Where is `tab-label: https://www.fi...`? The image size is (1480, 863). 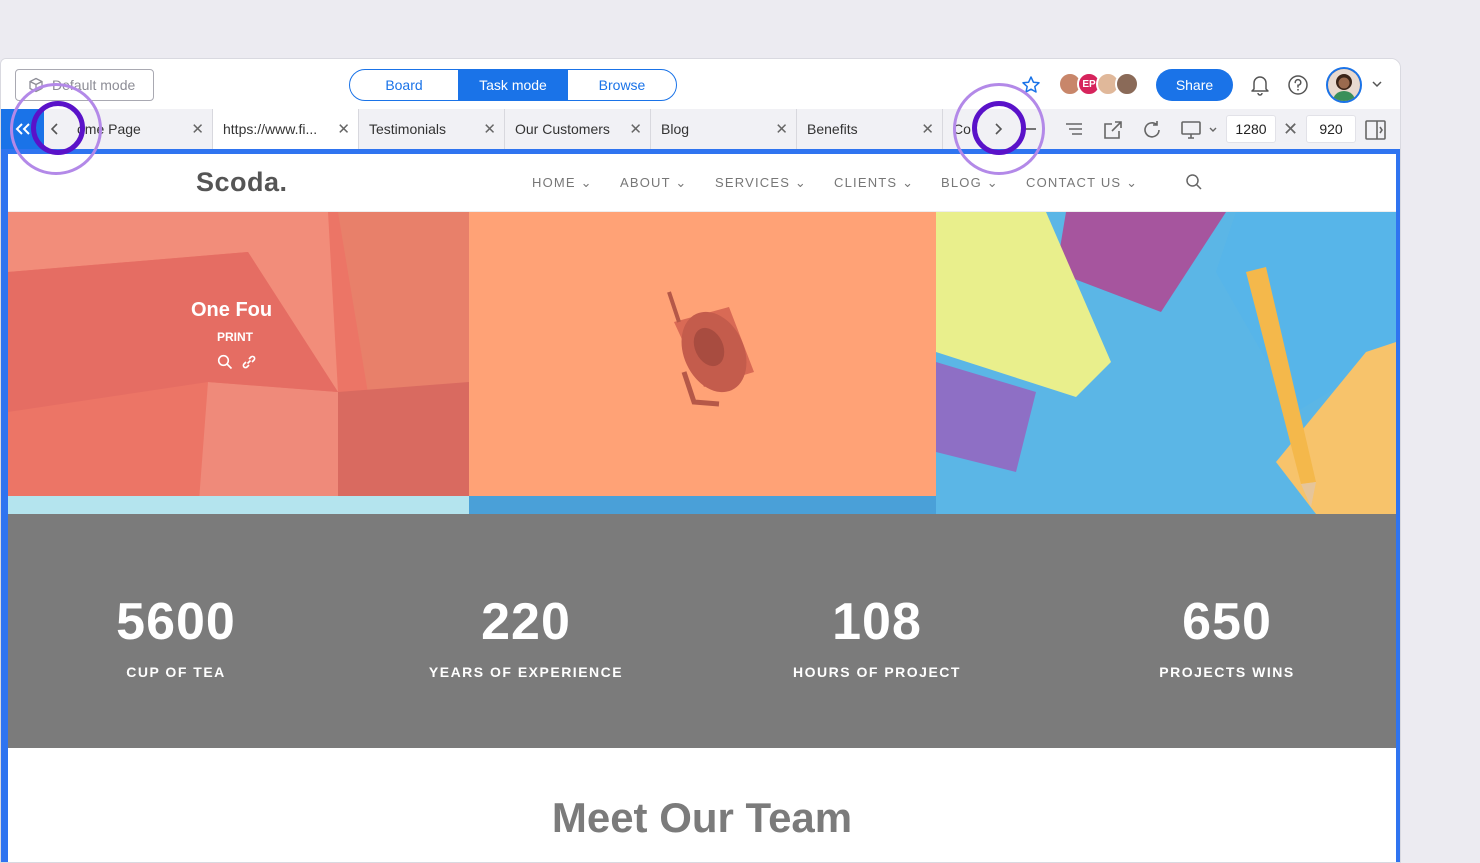
tab-label: https://www.fi... is located at coordinates (270, 129).